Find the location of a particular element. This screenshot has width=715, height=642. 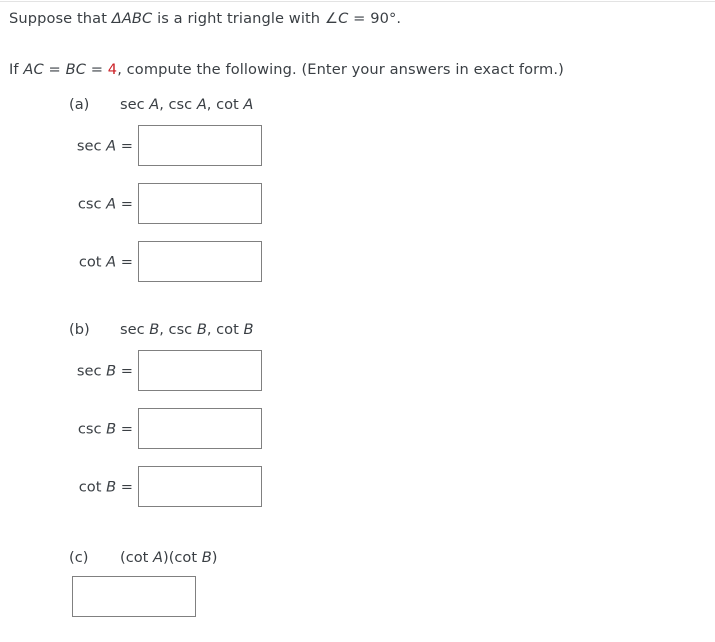

stem-line1-middle: is a right triangle with is located at coordinates (238, 18).